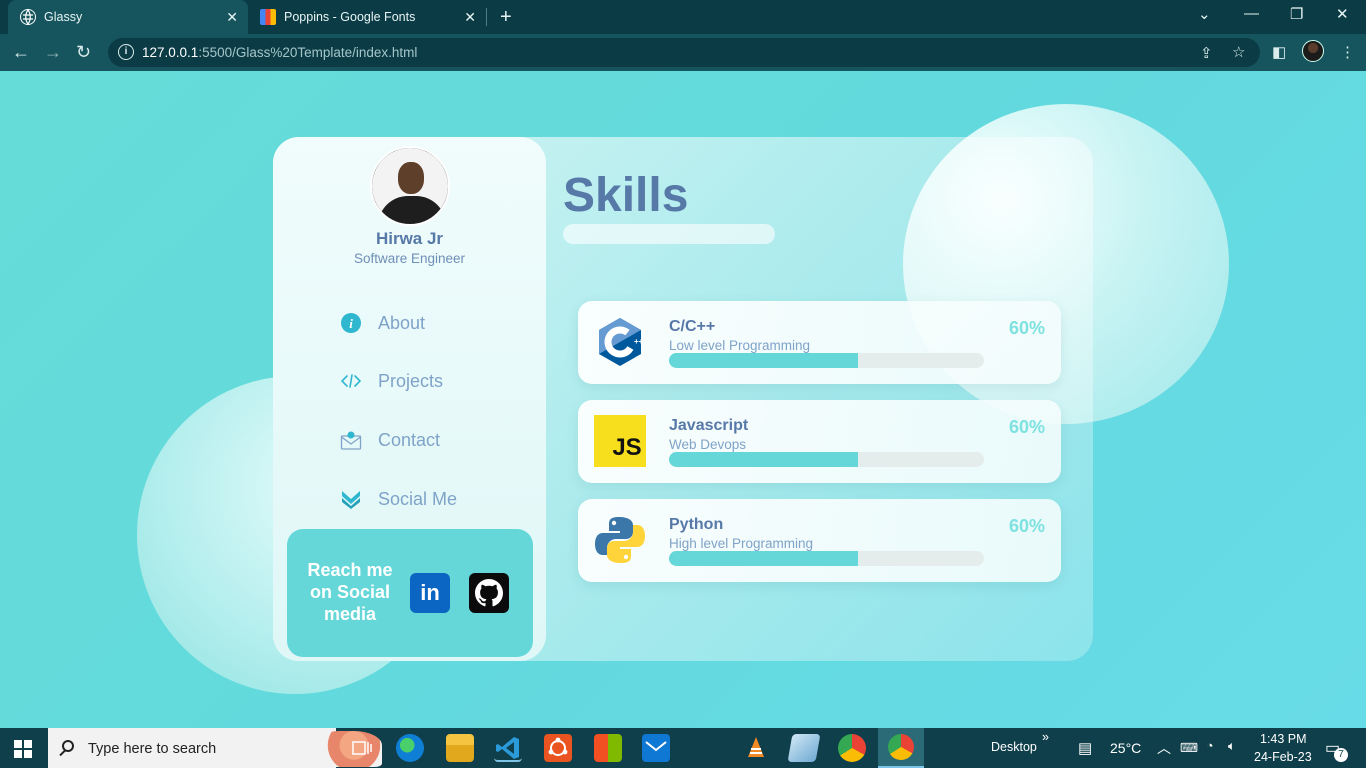  Describe the element at coordinates (901, 748) in the screenshot. I see `chrome-profile-window-icon` at that location.